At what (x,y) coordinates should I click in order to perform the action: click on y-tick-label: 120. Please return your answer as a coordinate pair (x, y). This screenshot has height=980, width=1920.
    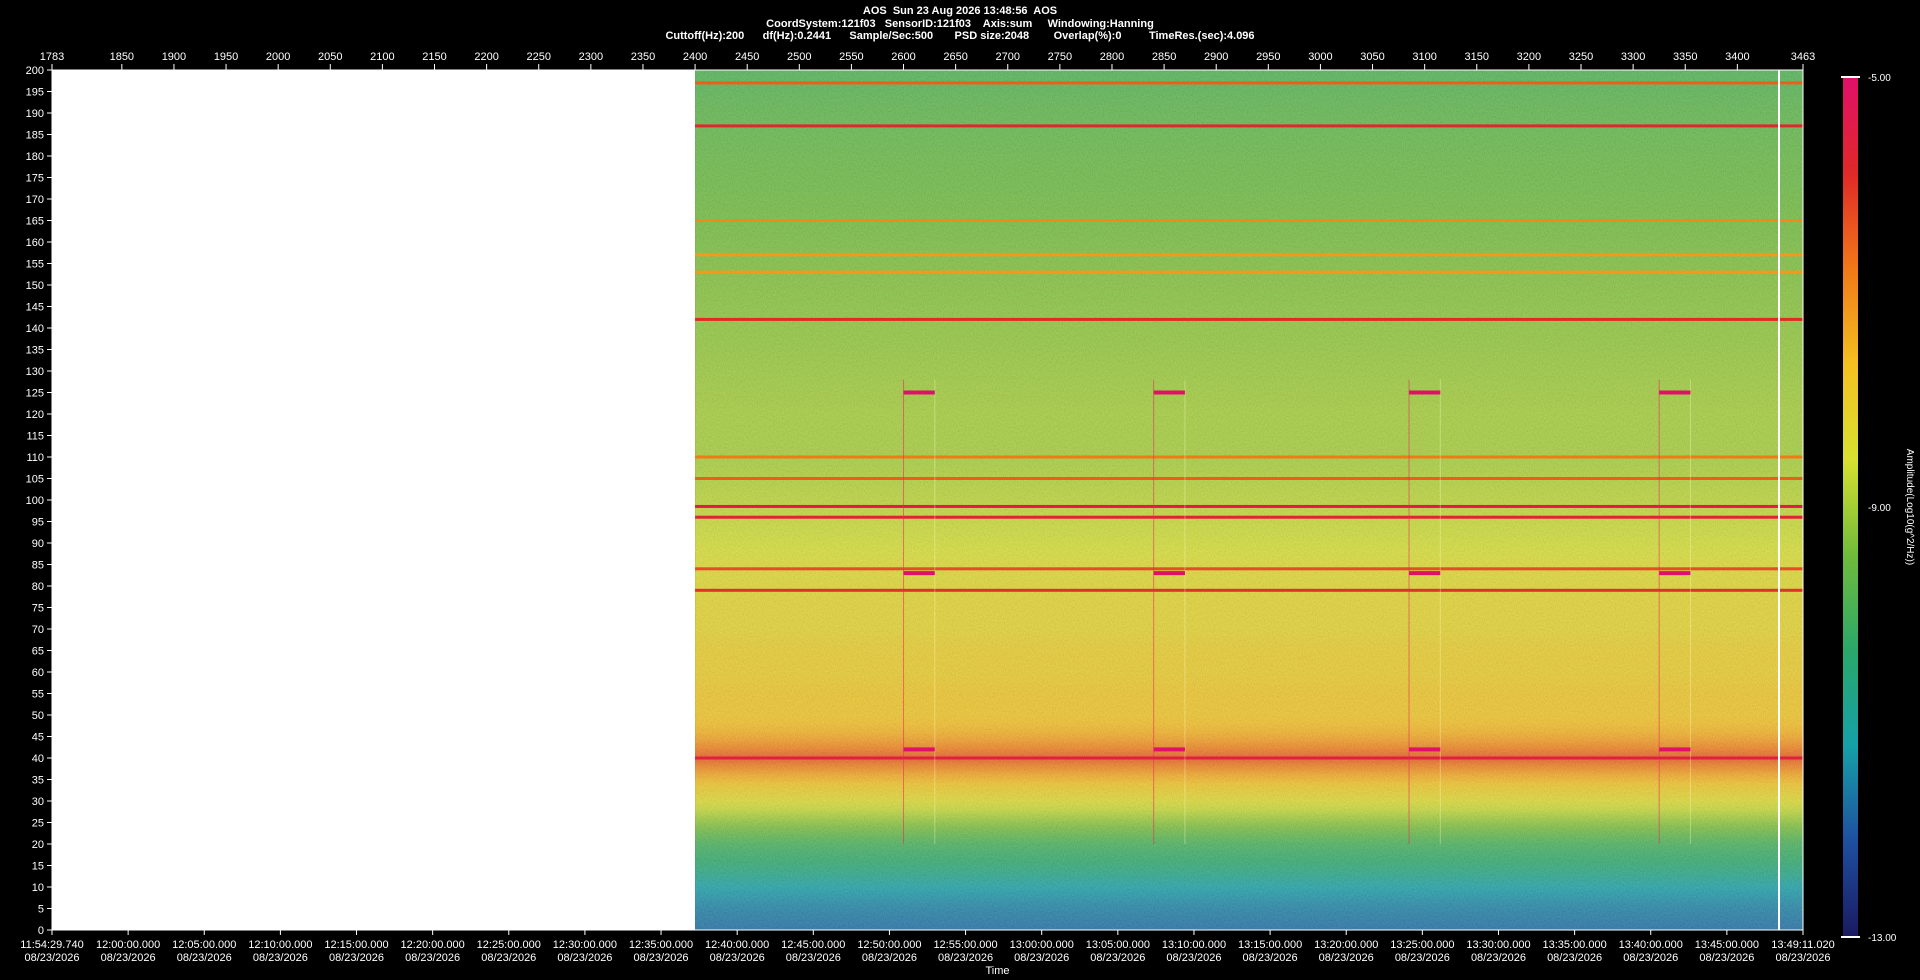
    Looking at the image, I should click on (35, 415).